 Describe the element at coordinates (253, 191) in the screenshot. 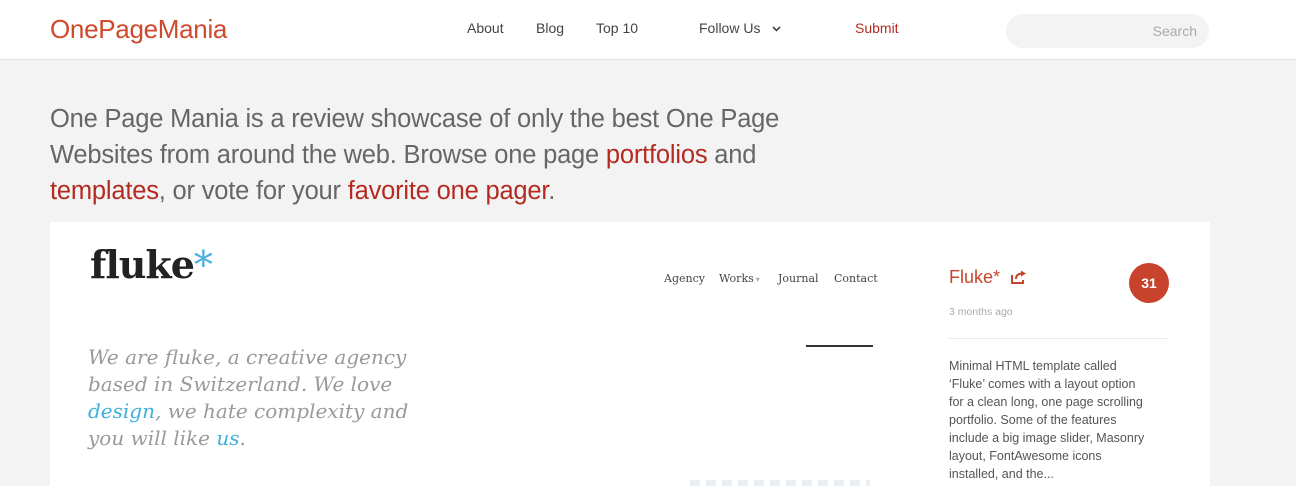

I see `intro-text-3: , or vote for your` at that location.